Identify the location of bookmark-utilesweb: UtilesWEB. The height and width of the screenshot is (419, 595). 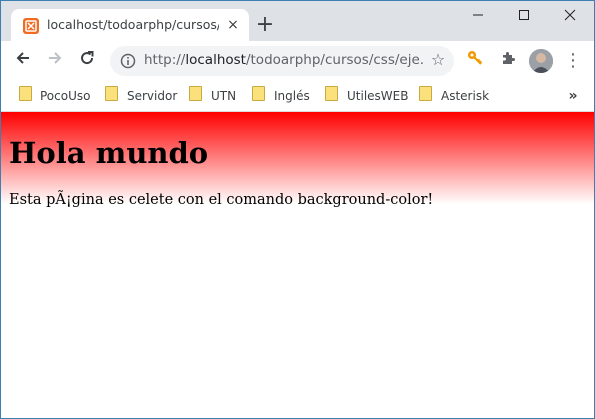
(377, 96).